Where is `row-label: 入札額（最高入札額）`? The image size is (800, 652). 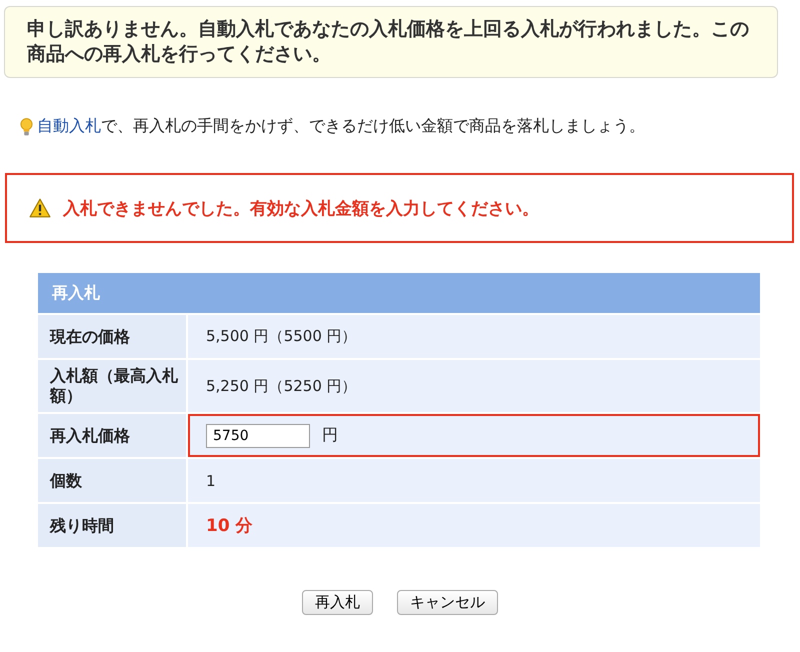 row-label: 入札額（最高入札額） is located at coordinates (112, 386).